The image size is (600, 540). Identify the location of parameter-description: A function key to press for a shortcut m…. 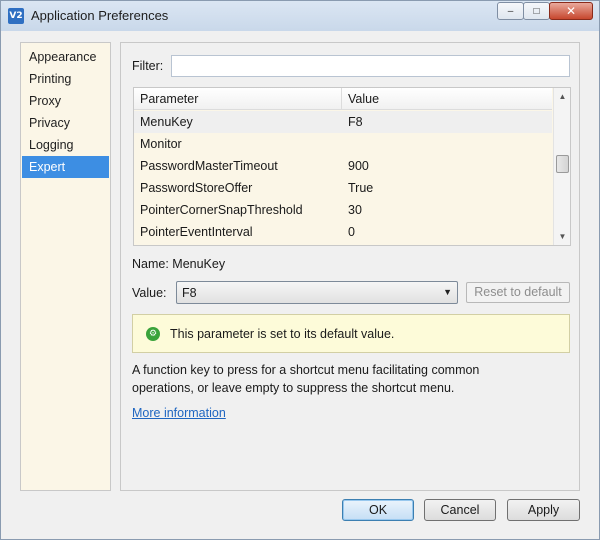
(352, 379).